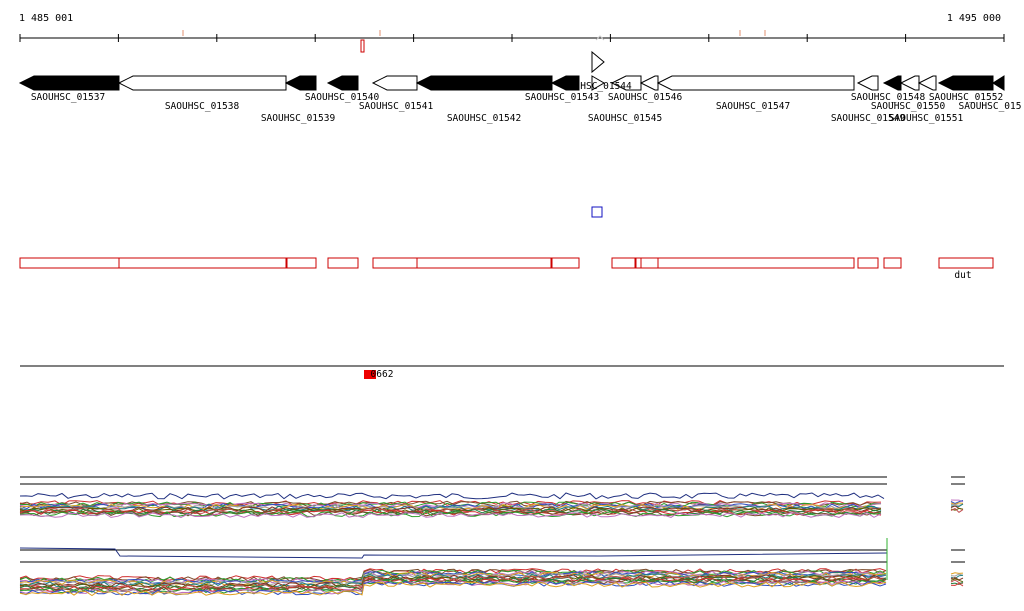  Describe the element at coordinates (484, 118) in the screenshot. I see `gene-label: SAOUHSC_01542` at that location.